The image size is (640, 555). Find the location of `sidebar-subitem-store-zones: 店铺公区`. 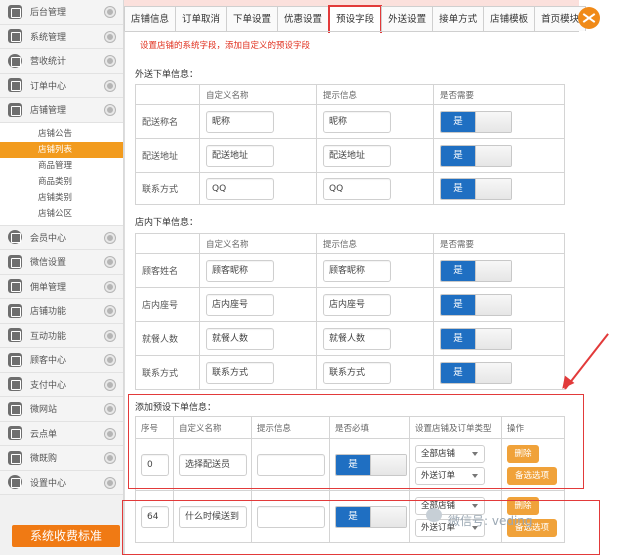

sidebar-subitem-store-zones: 店铺公区 is located at coordinates (61, 214).